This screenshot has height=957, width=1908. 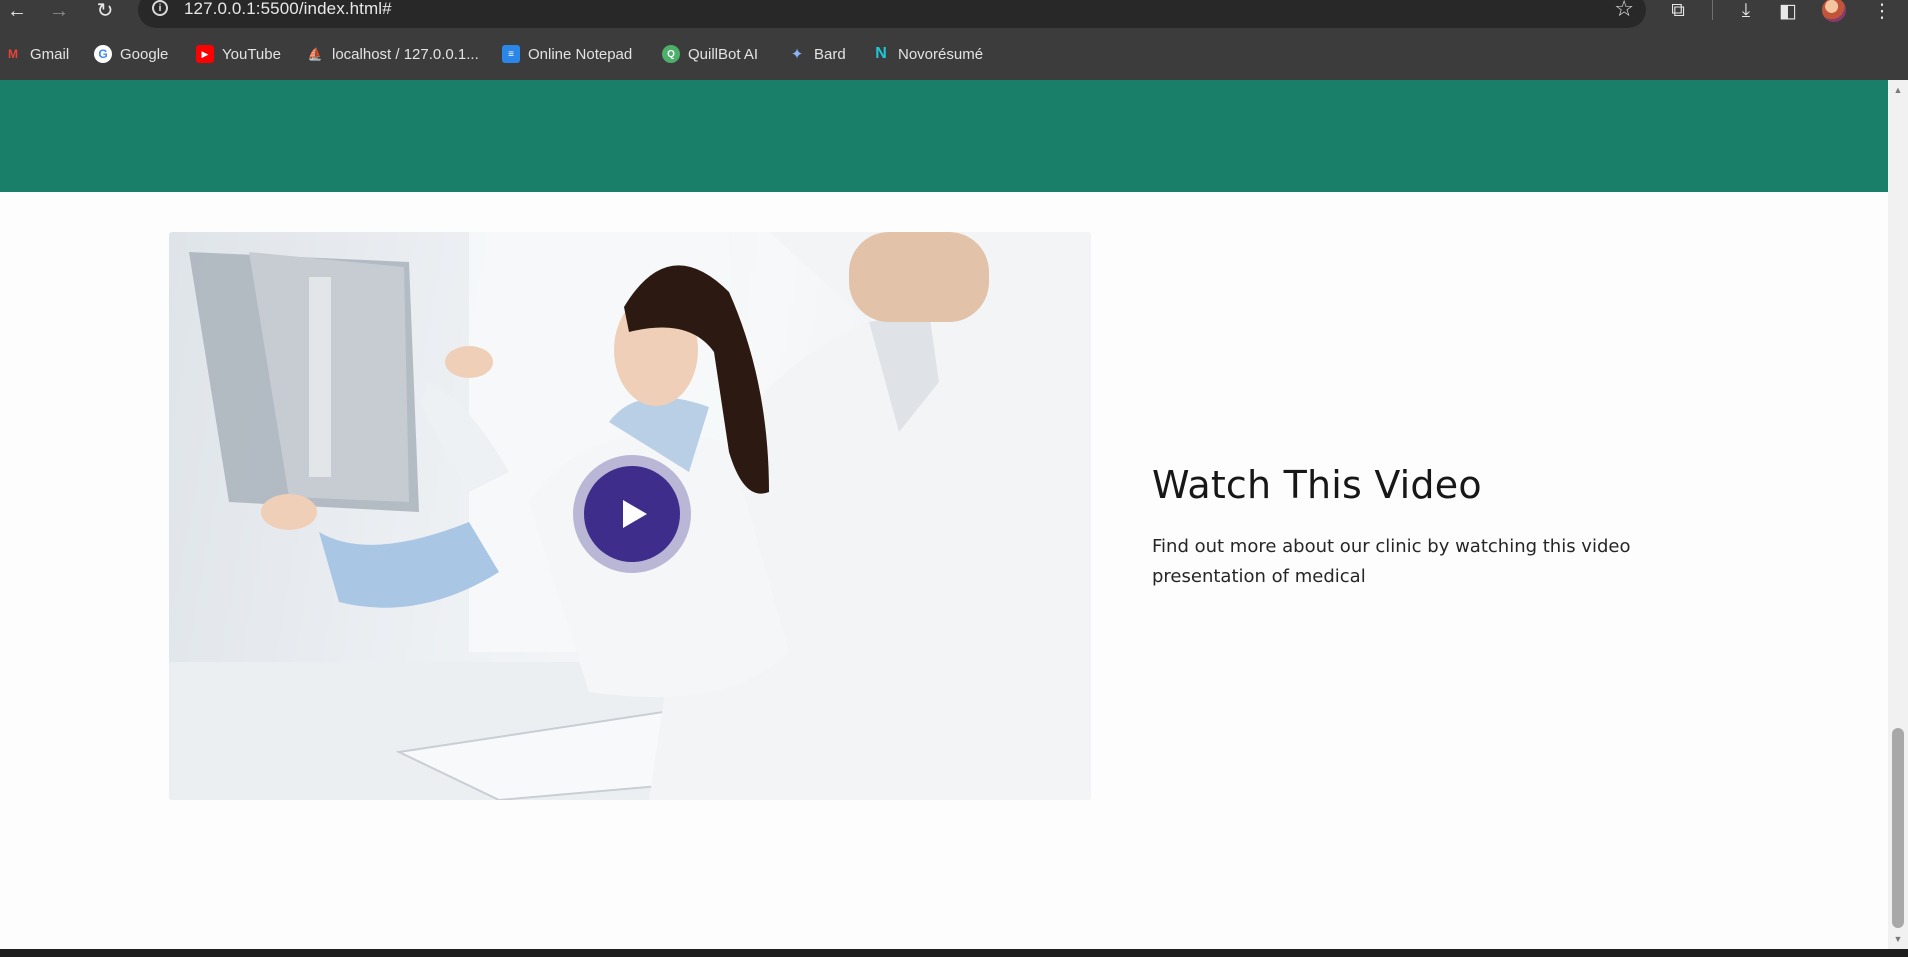 What do you see at coordinates (881, 53) in the screenshot?
I see `novoresume-icon: N` at bounding box center [881, 53].